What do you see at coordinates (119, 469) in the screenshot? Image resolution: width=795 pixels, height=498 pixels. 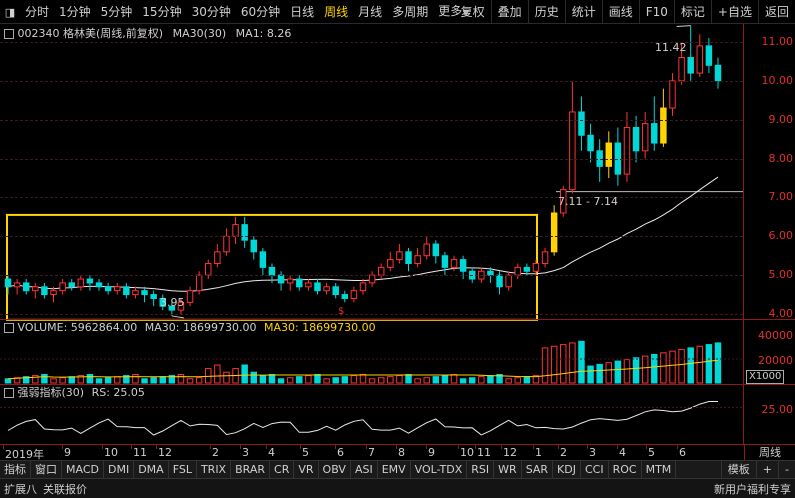 I see `indicator-tab: DMI` at bounding box center [119, 469].